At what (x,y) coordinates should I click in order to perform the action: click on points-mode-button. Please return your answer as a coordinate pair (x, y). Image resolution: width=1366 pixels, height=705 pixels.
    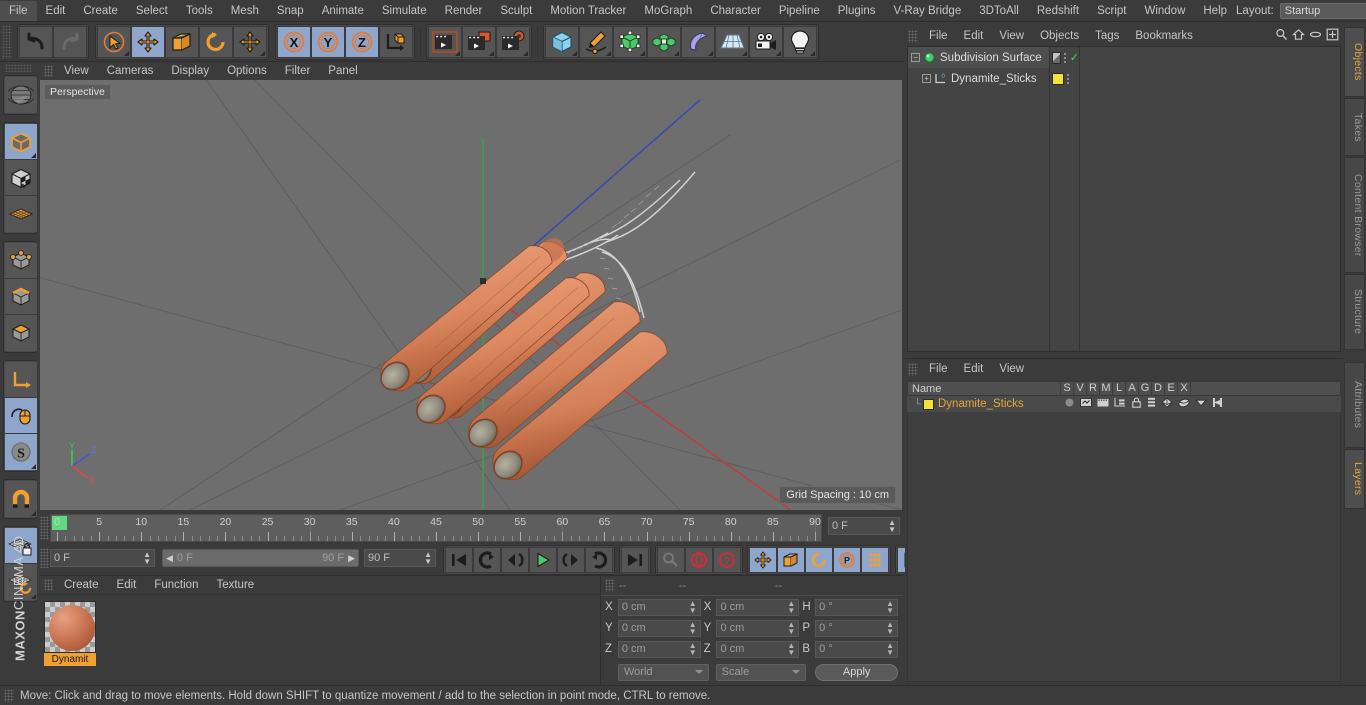
    Looking at the image, I should click on (21, 261).